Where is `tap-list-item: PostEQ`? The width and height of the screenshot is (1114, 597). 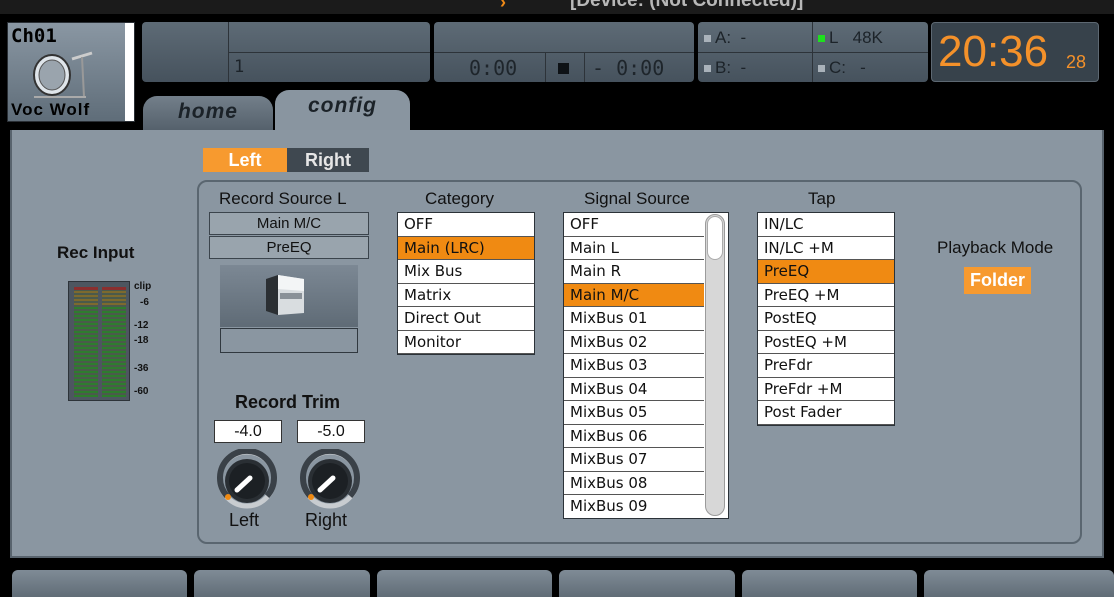 tap-list-item: PostEQ is located at coordinates (826, 319).